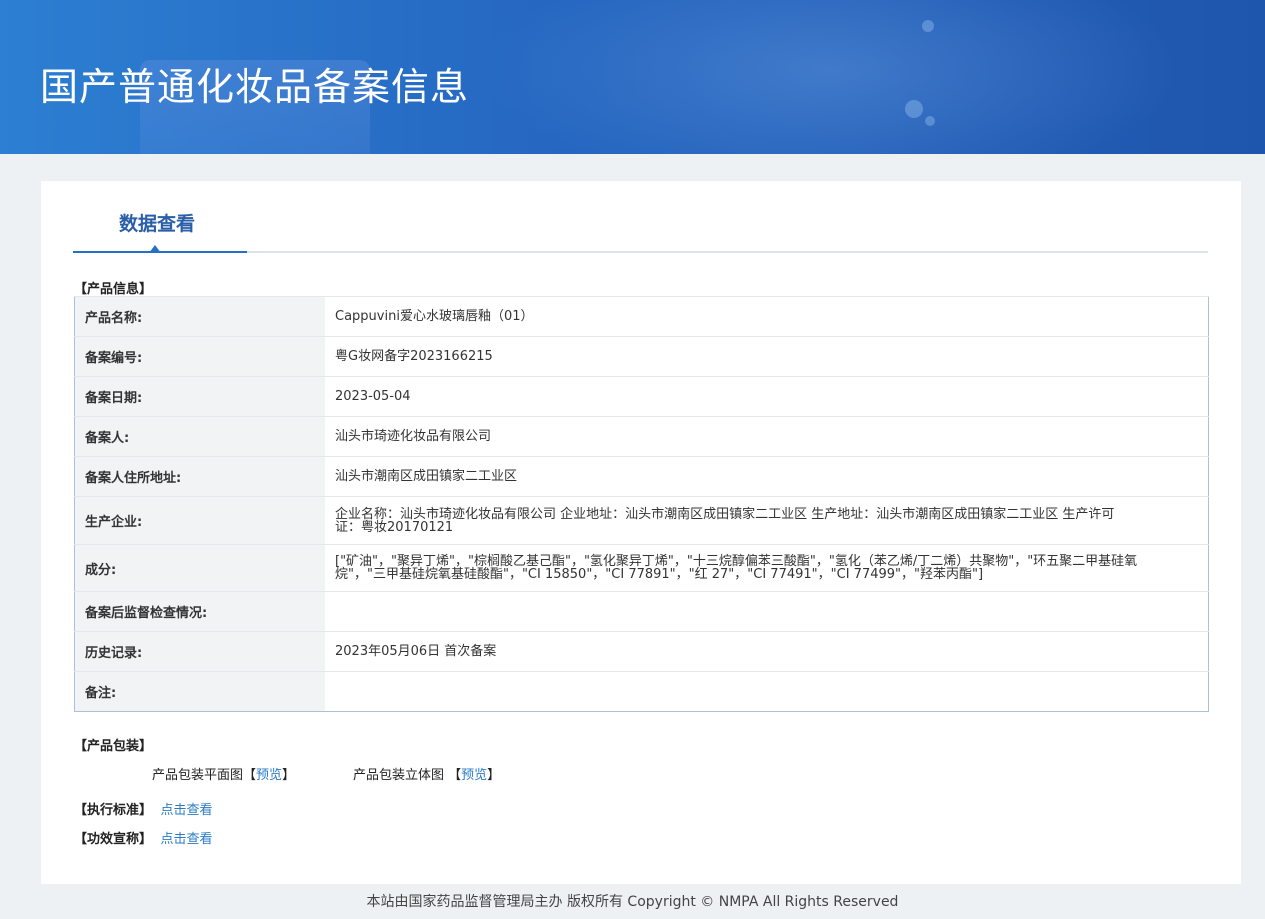  I want to click on efficacy-row: 【功效宣称】 点击查看, so click(143, 837).